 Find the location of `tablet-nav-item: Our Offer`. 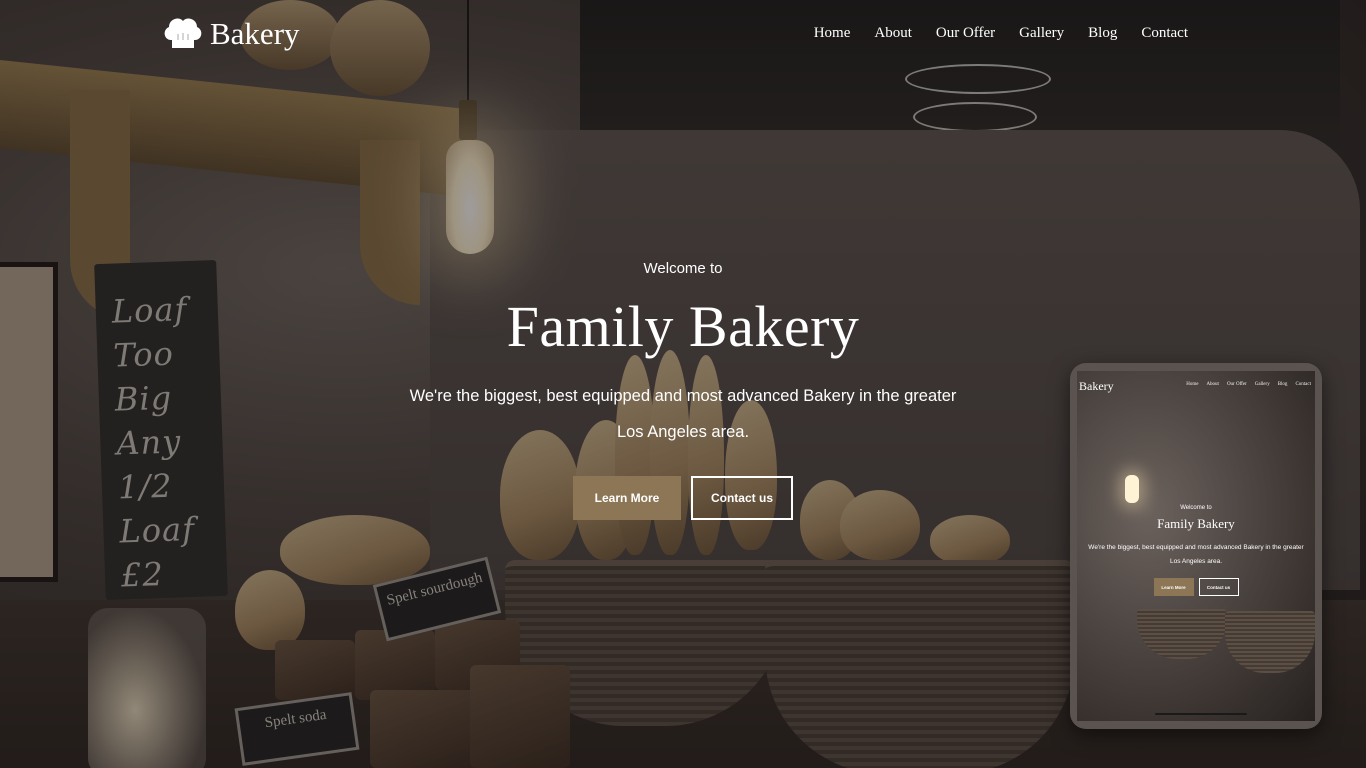

tablet-nav-item: Our Offer is located at coordinates (1236, 384).